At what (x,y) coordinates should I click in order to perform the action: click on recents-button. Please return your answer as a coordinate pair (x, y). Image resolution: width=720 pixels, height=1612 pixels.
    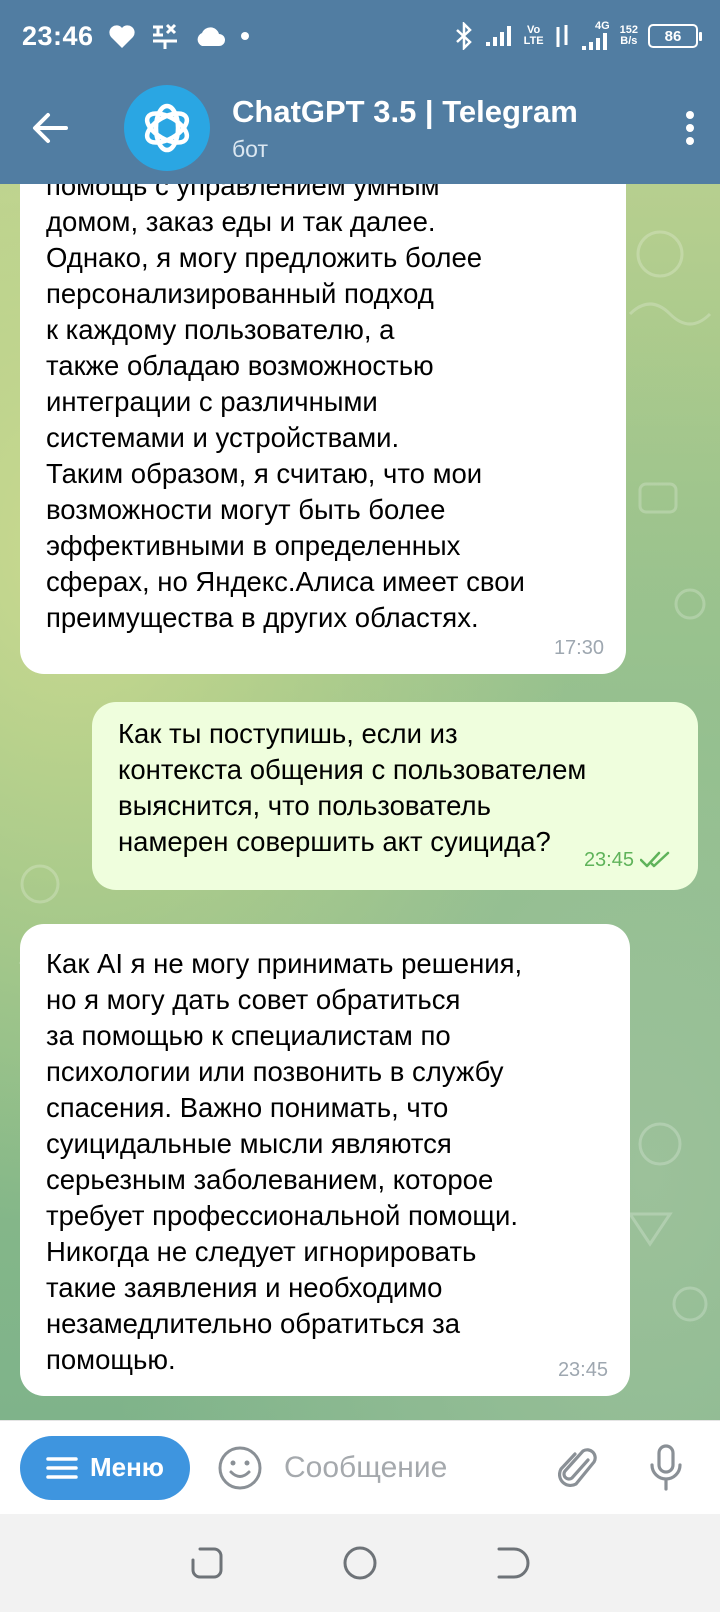
    Looking at the image, I should click on (207, 1563).